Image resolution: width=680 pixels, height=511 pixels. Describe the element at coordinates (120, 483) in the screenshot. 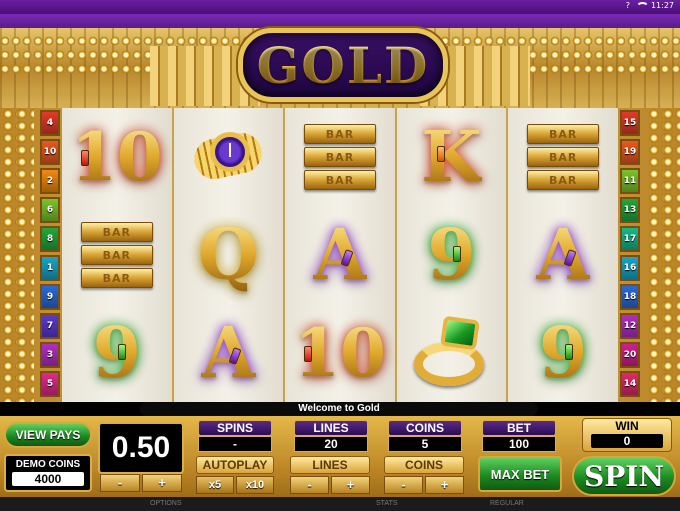

I see `coin-value-minus-button: -` at that location.